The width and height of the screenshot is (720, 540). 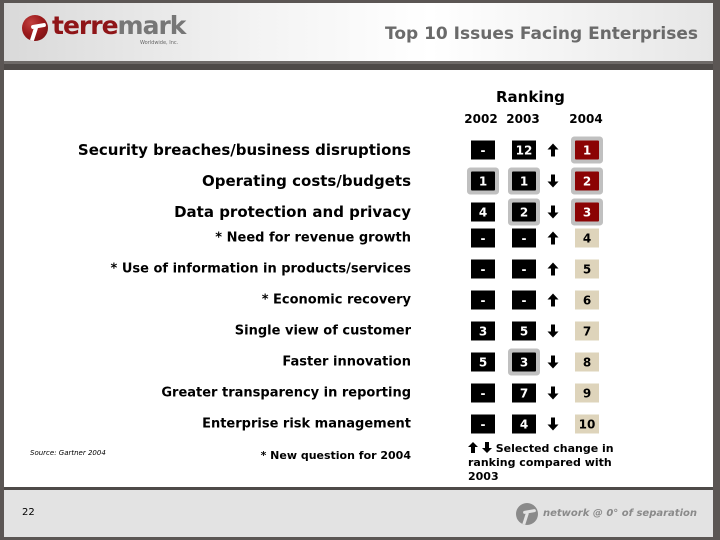 I want to click on rank-2004: 7, so click(x=587, y=331).